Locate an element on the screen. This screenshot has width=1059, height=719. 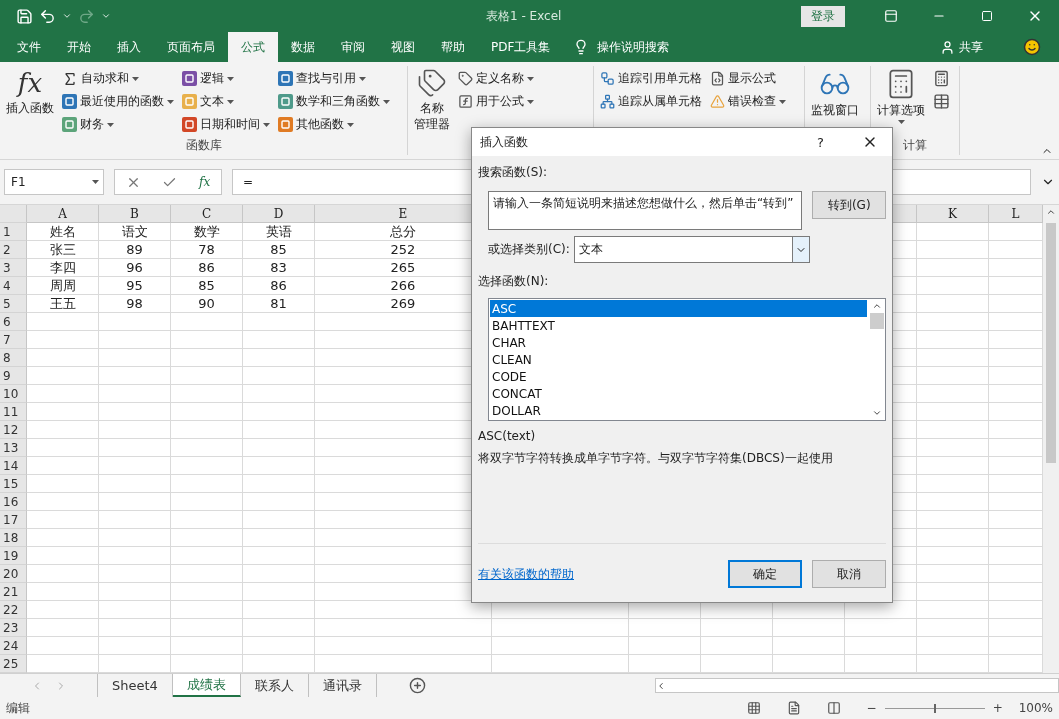
row-header: 11 is located at coordinates (13, 412).